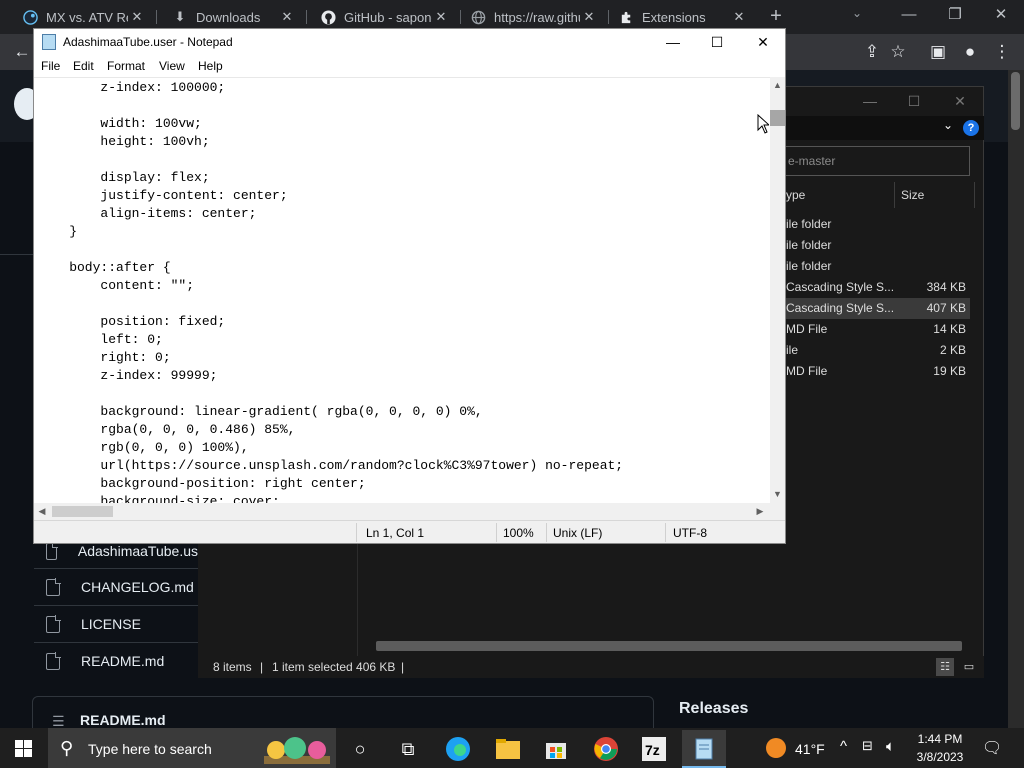 The height and width of the screenshot is (768, 1024). What do you see at coordinates (969, 667) in the screenshot?
I see `large-icons-view-icon: ▭` at bounding box center [969, 667].